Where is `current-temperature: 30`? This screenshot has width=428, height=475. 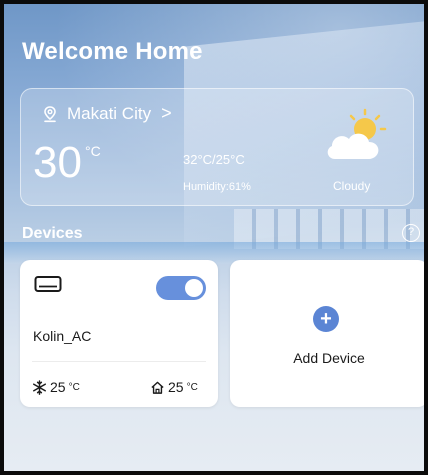
current-temperature: 30 is located at coordinates (57, 162).